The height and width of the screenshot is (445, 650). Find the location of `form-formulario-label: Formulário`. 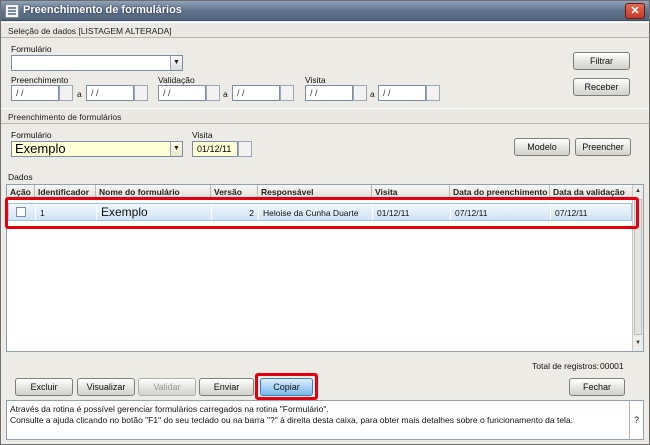

form-formulario-label: Formulário is located at coordinates (31, 135).